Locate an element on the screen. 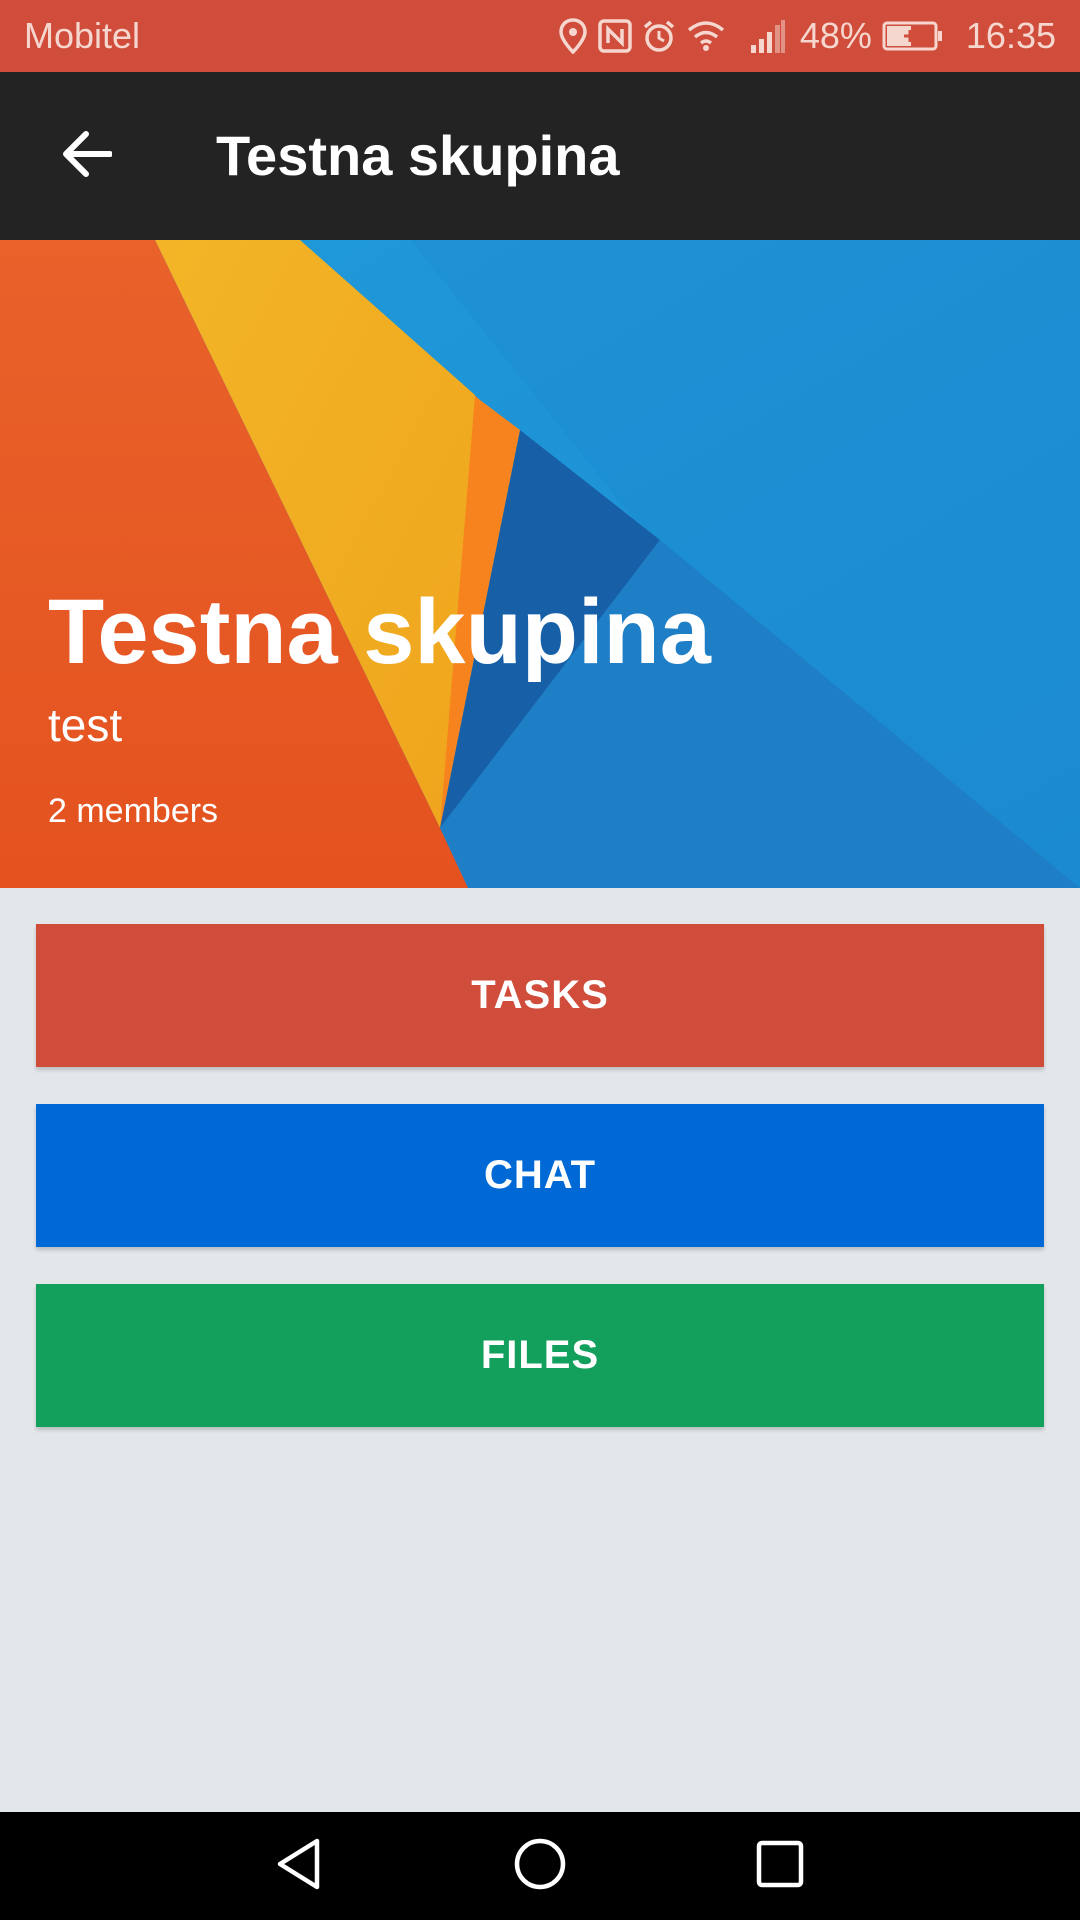  group-title: Testna skupina is located at coordinates (379, 632).